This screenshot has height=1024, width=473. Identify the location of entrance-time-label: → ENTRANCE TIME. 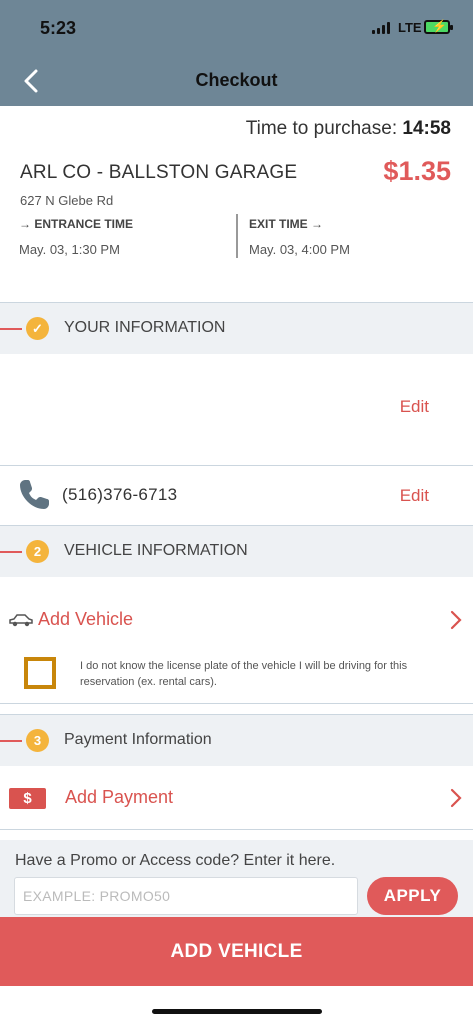
(76, 224).